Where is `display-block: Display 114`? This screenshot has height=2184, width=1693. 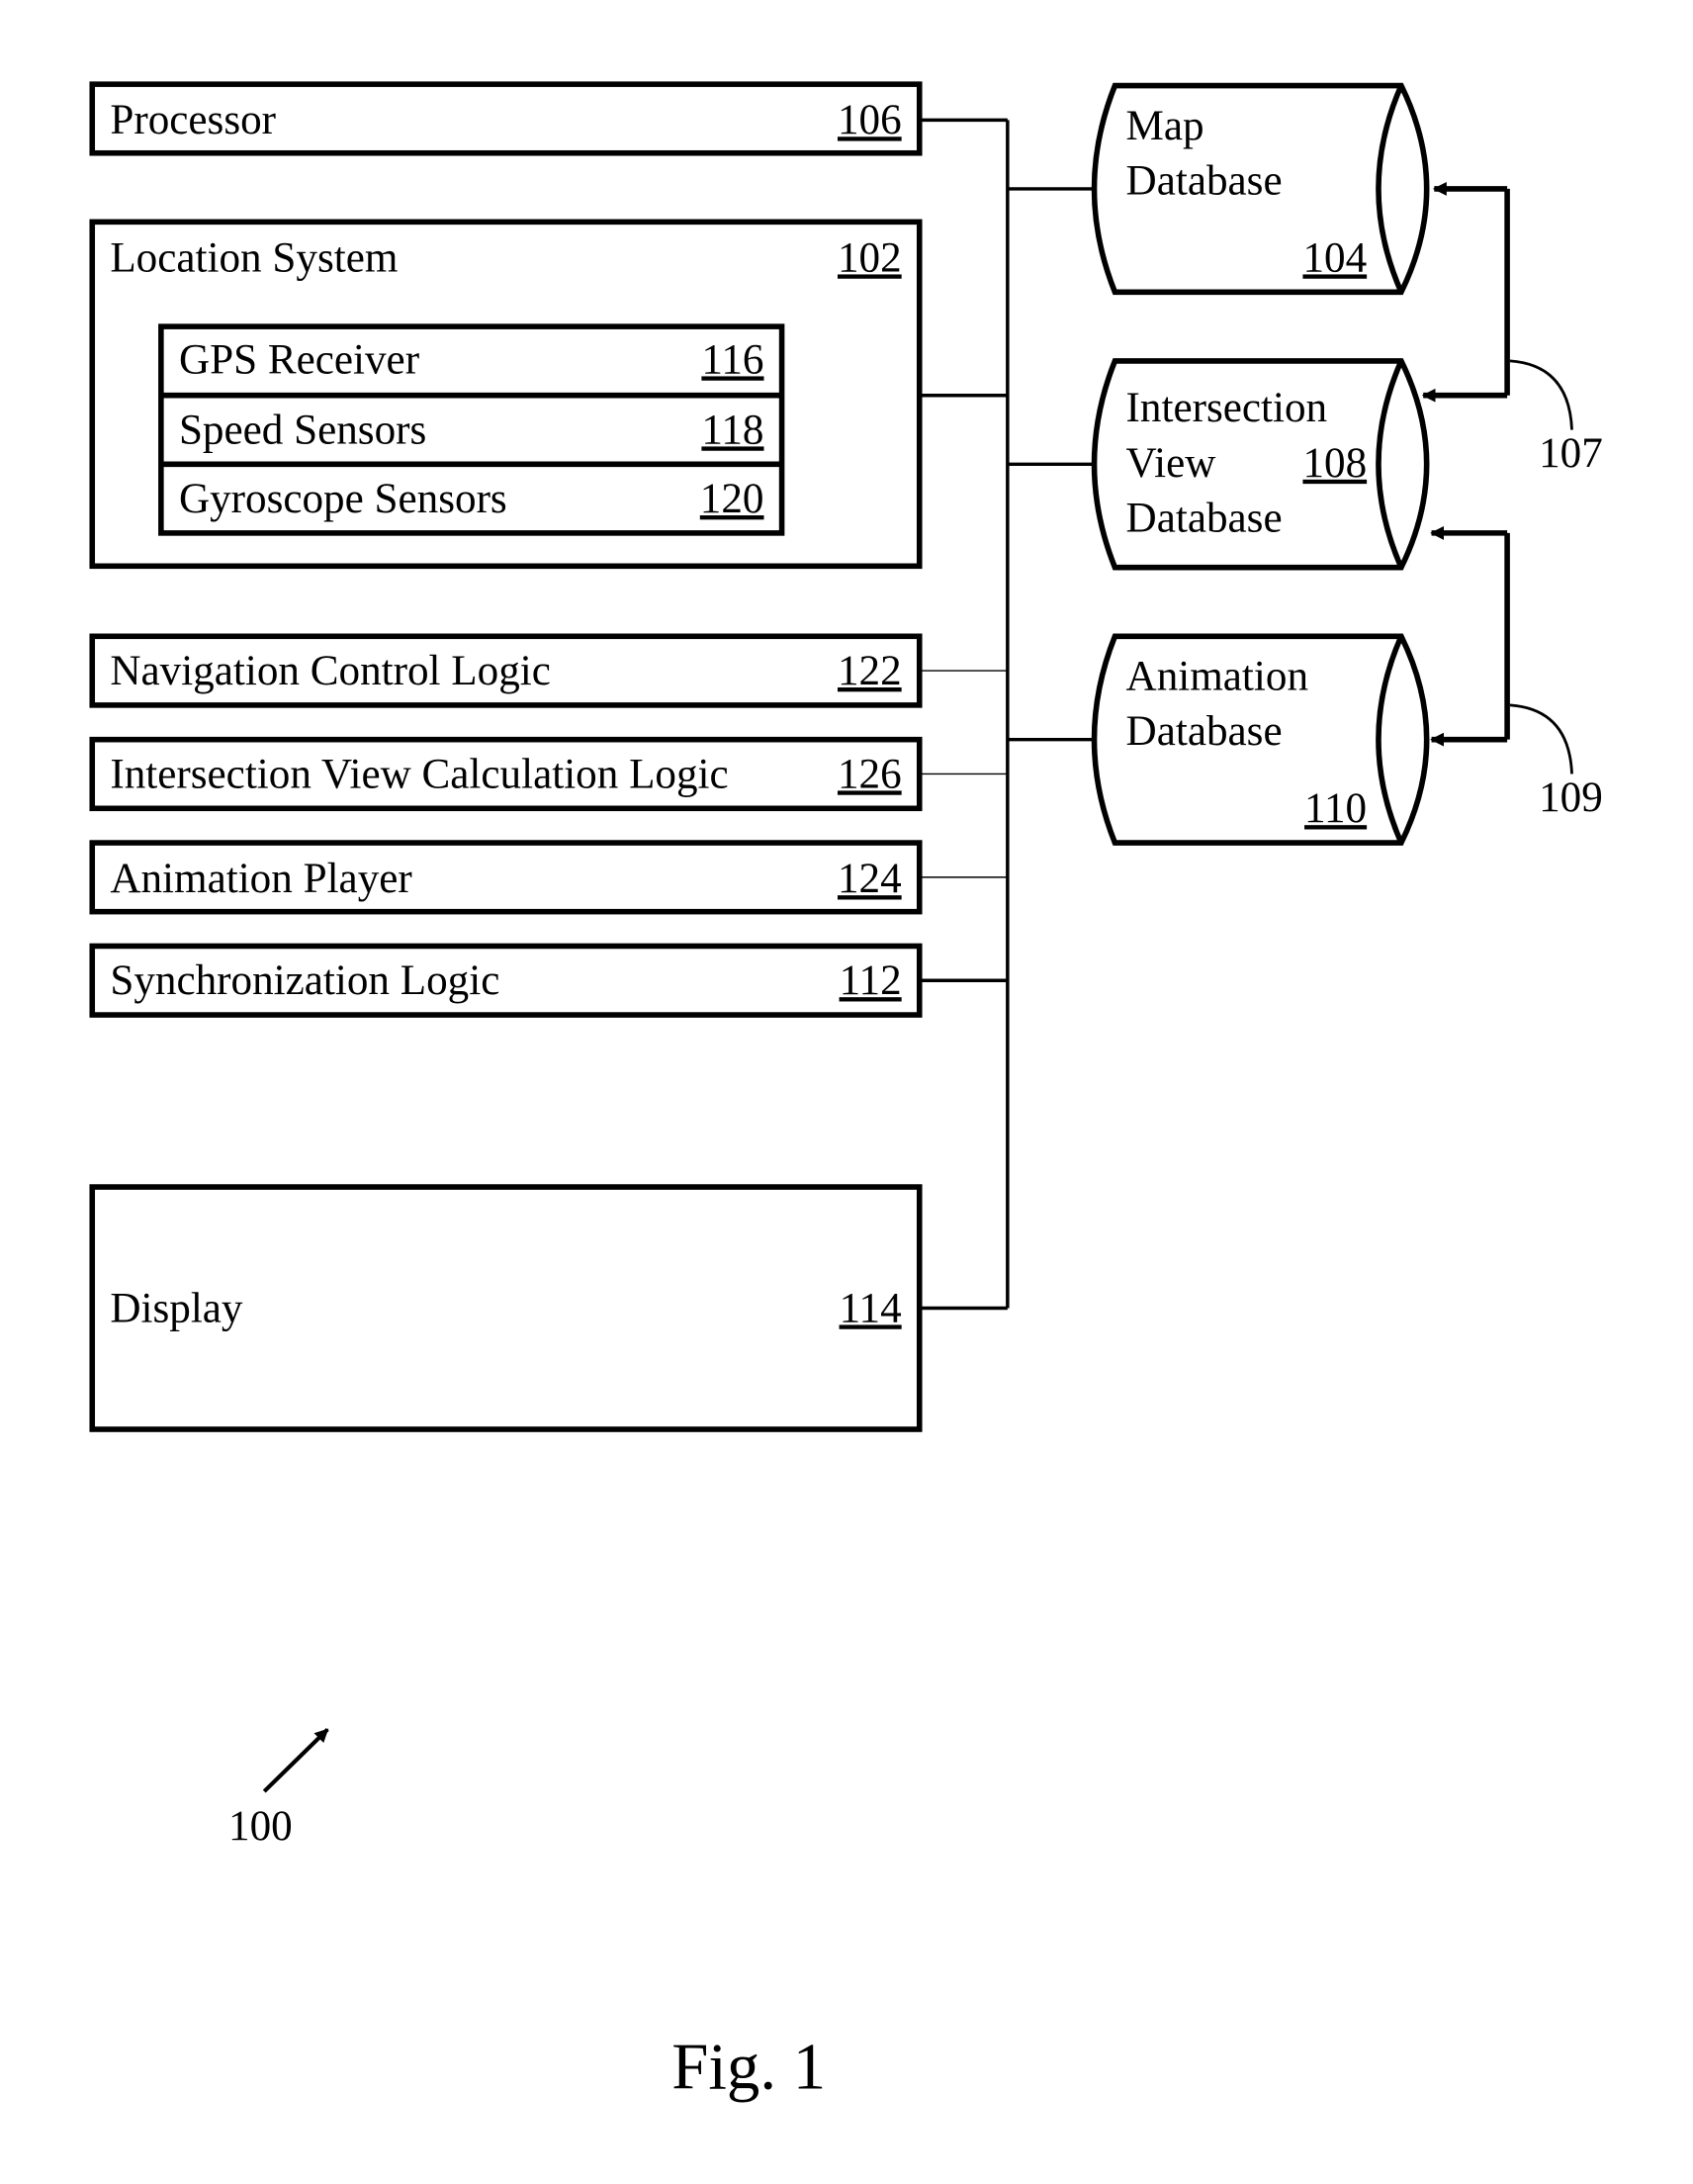 display-block: Display 114 is located at coordinates (506, 1308).